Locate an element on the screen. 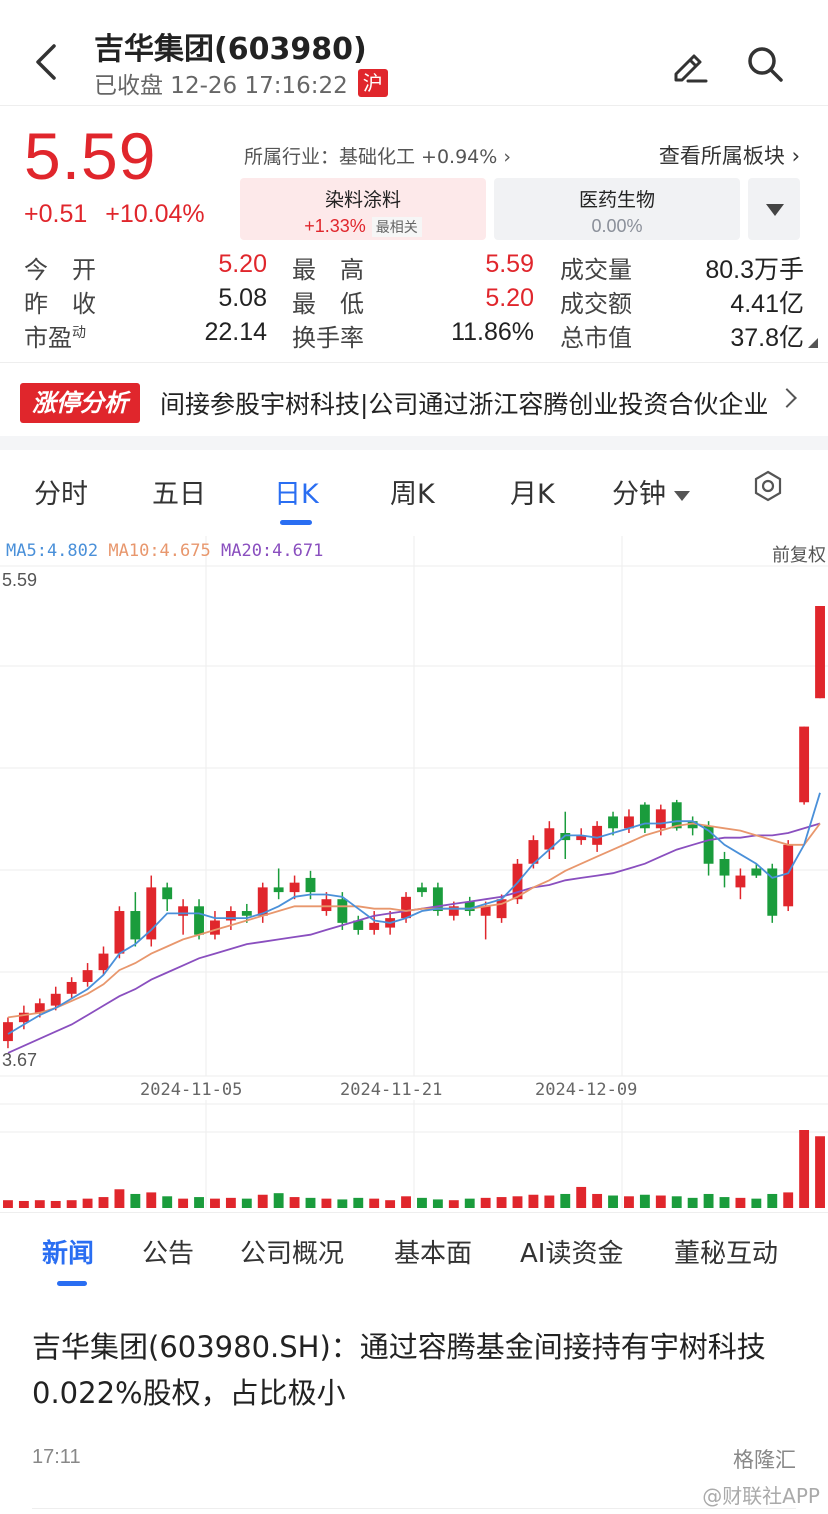 The image size is (828, 1514). tab-intraday: 分时 is located at coordinates (61, 491).